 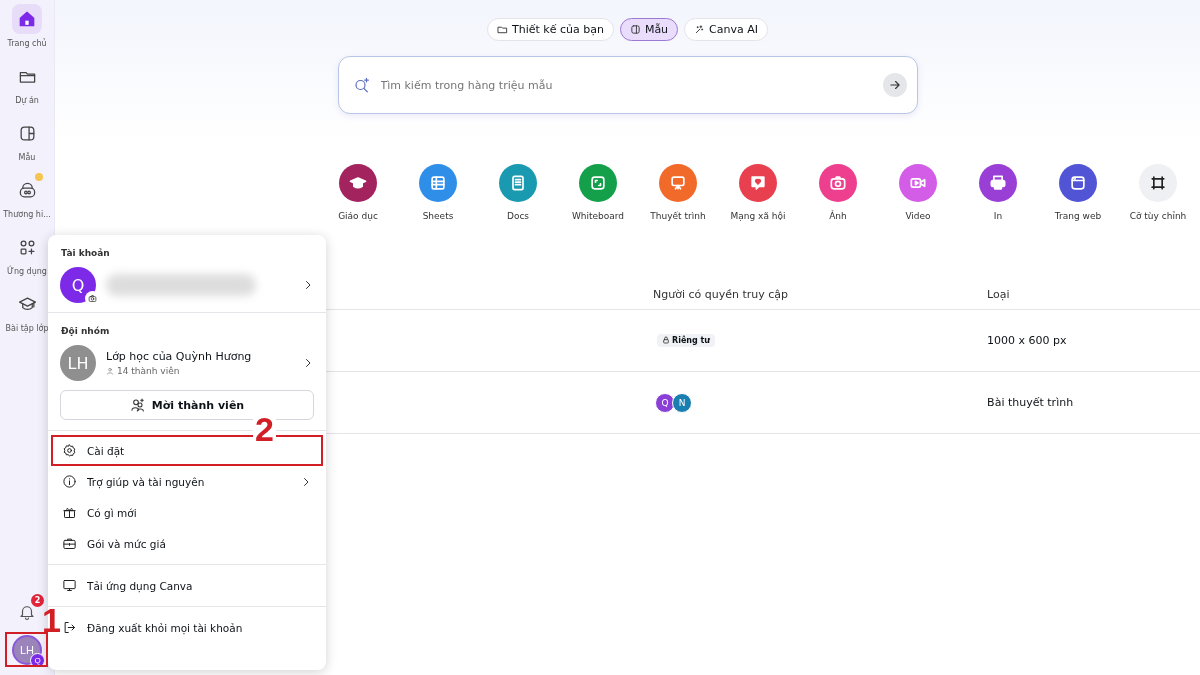 I want to click on briefcase-icon, so click(x=69, y=543).